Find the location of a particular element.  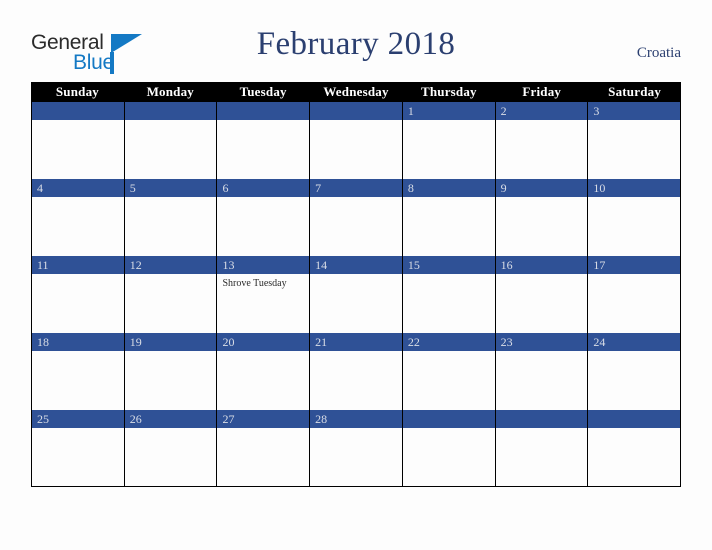

weekday-header-wednesday: Wednesday is located at coordinates (356, 91).